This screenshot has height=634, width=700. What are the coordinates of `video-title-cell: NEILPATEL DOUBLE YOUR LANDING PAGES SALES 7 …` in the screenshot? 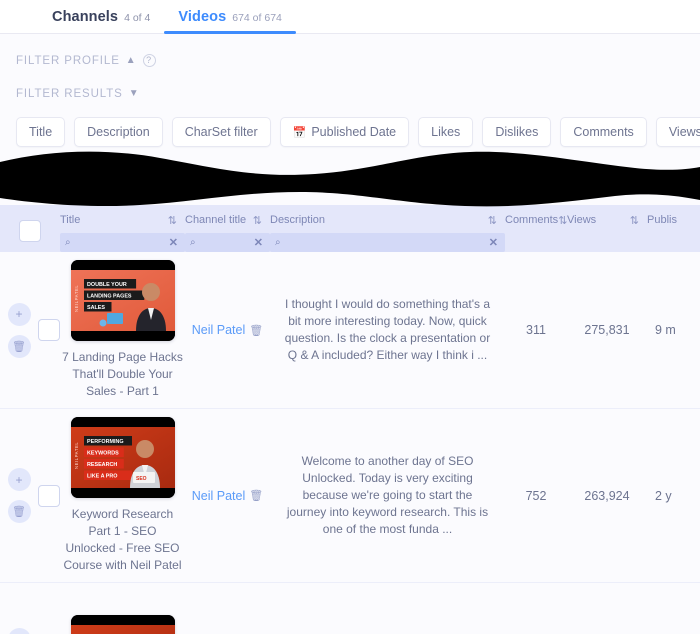 It's located at (122, 330).